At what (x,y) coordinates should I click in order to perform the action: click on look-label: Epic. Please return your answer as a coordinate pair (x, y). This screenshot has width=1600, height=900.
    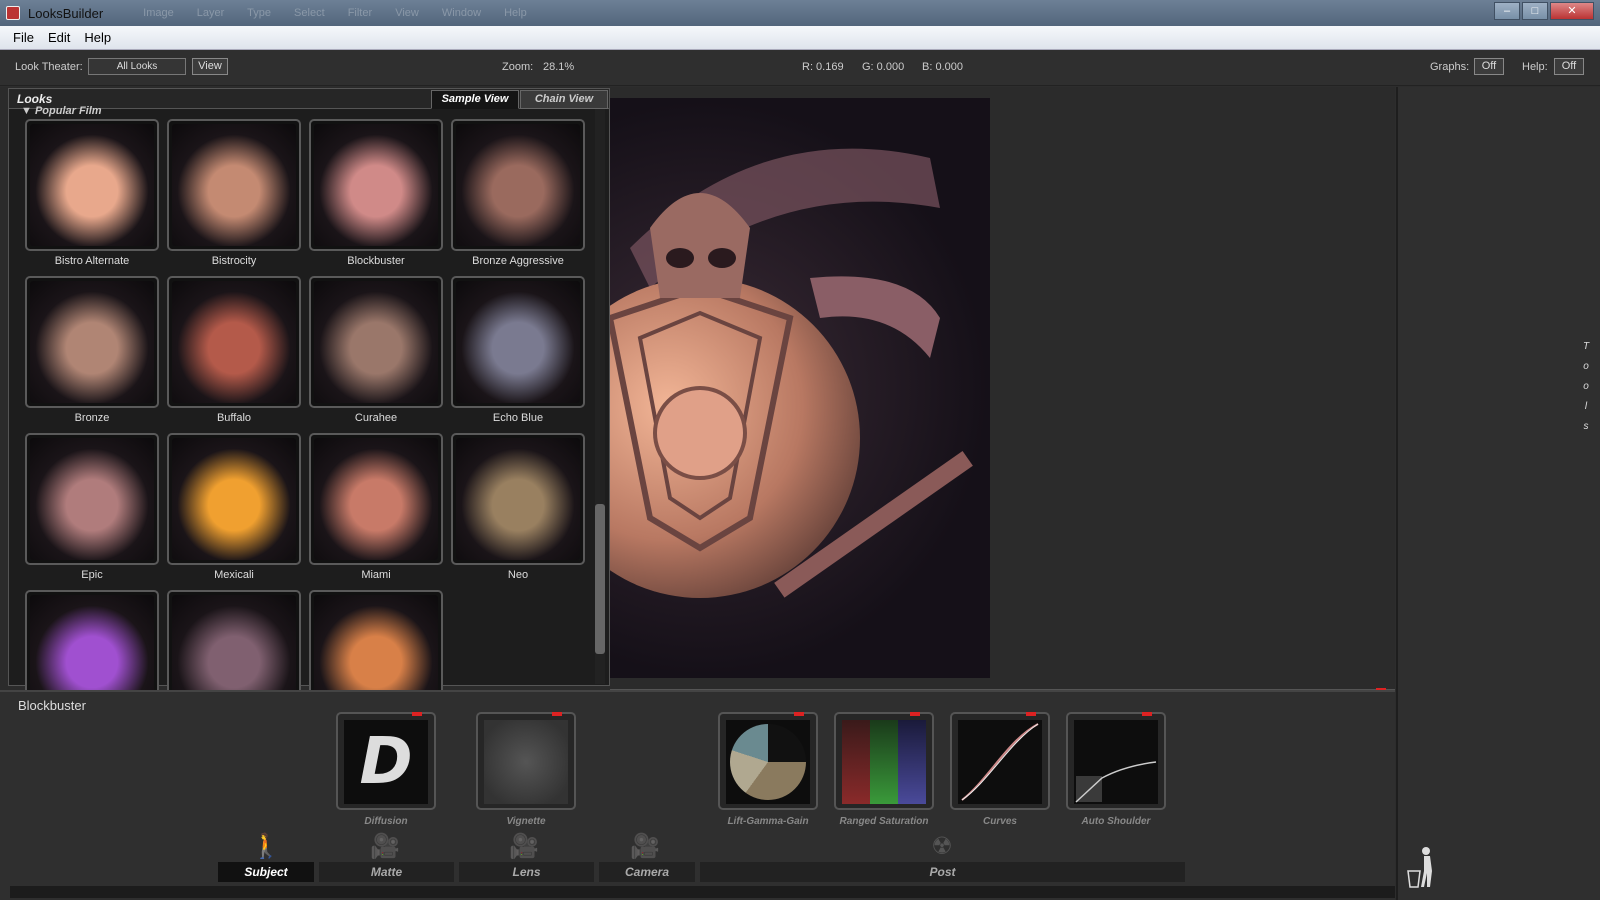
    Looking at the image, I should click on (92, 575).